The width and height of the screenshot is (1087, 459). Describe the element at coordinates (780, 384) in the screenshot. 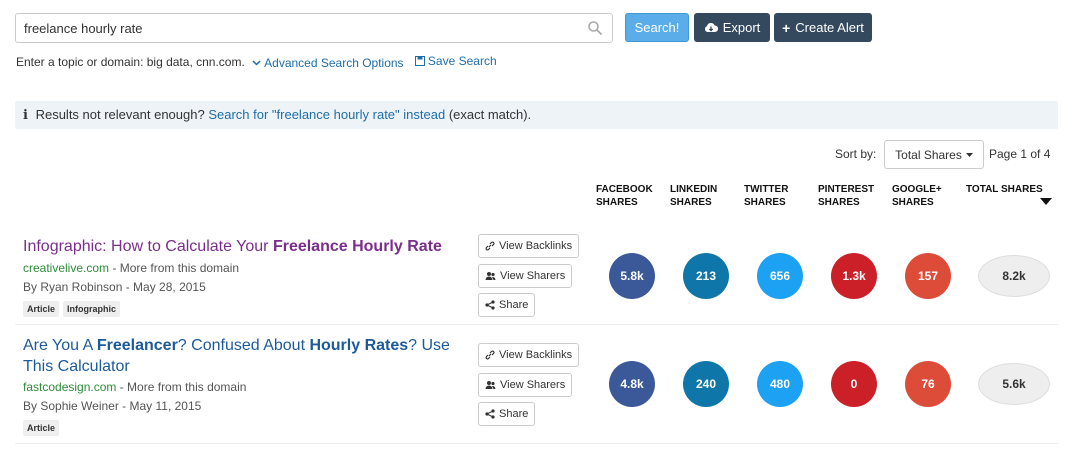

I see `twitter-shares-badge: 480` at that location.